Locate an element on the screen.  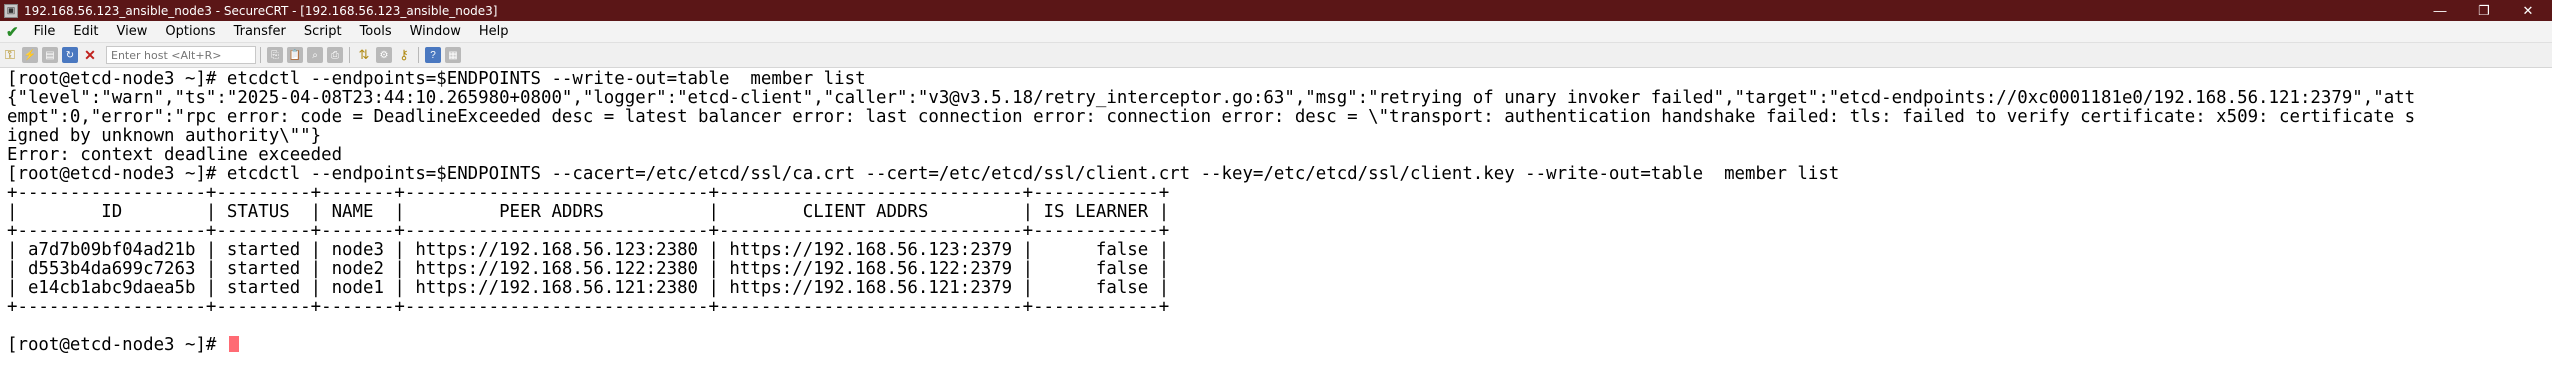
settings-icon: ⚙ is located at coordinates (384, 55).